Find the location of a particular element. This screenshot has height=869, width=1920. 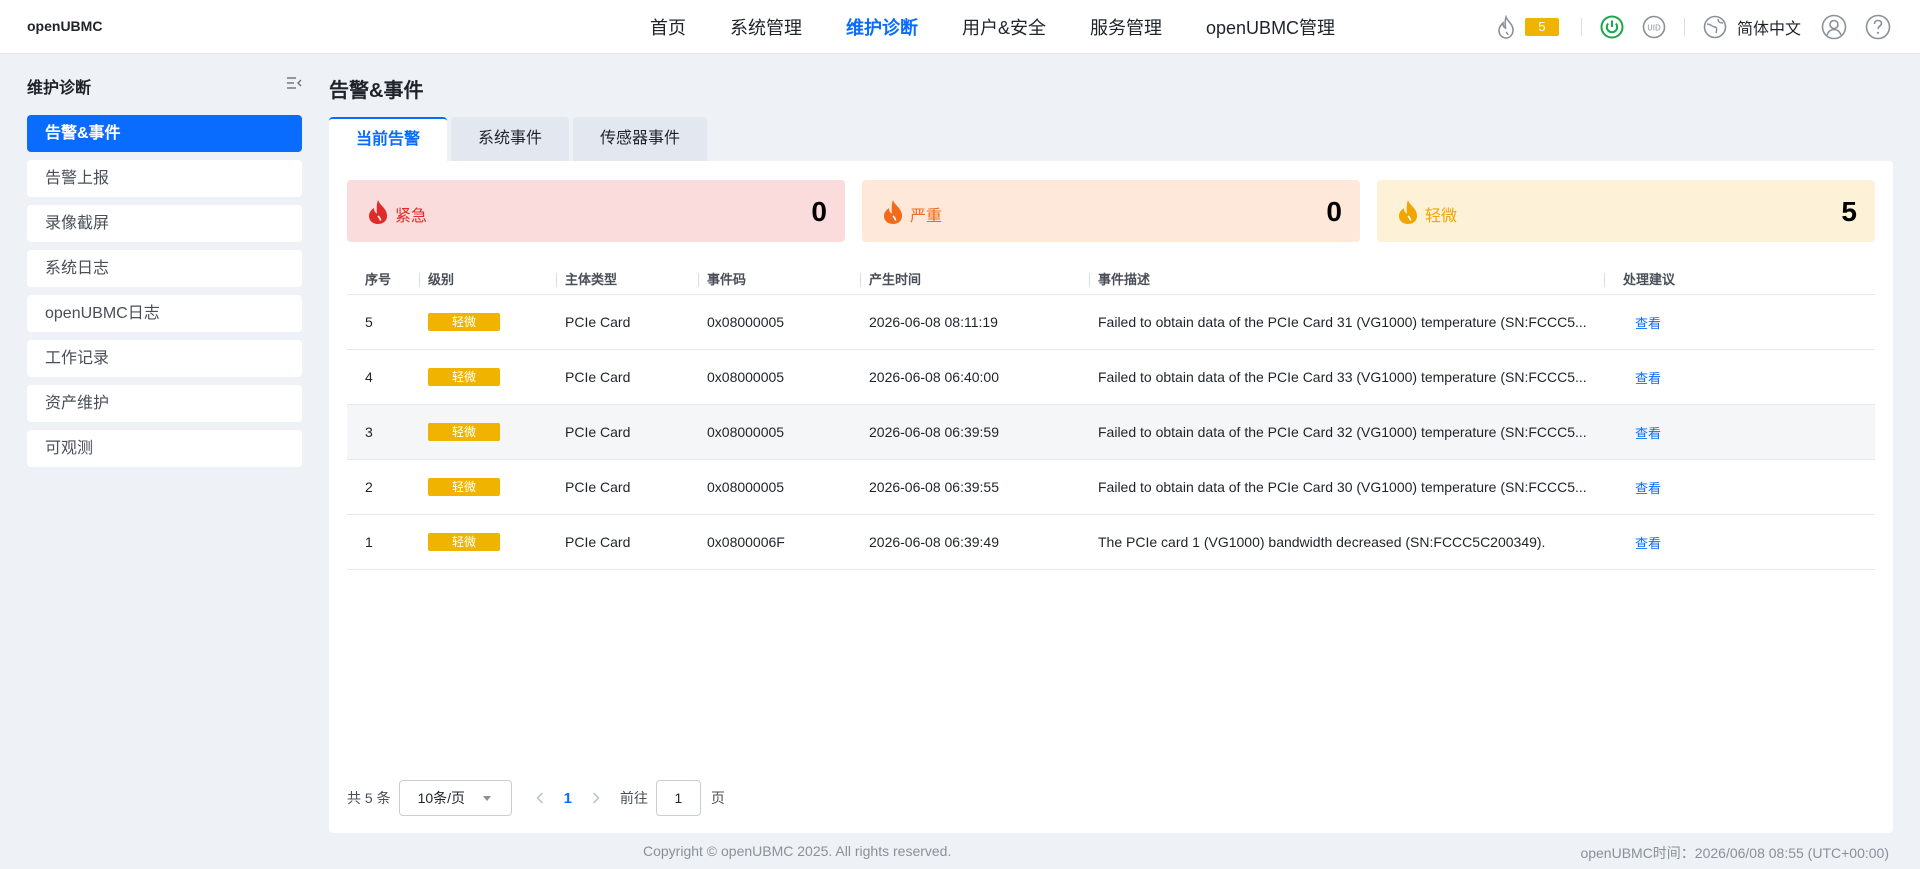

nav-maintenance-diagnosis: 维护诊断 is located at coordinates (882, 27).